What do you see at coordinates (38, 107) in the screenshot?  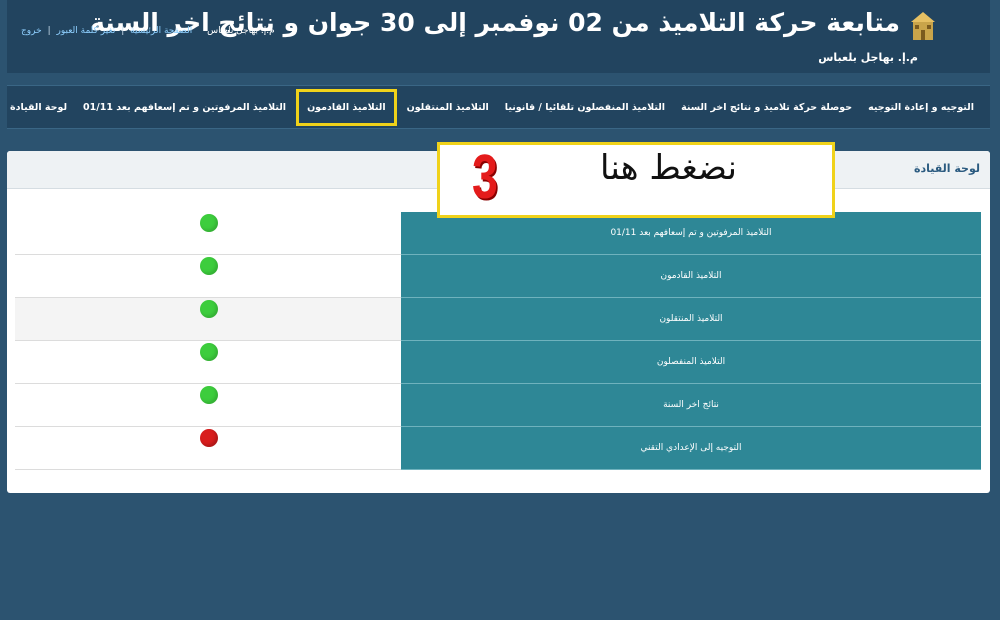 I see `nav-item-dashboard: لوحة القيادة` at bounding box center [38, 107].